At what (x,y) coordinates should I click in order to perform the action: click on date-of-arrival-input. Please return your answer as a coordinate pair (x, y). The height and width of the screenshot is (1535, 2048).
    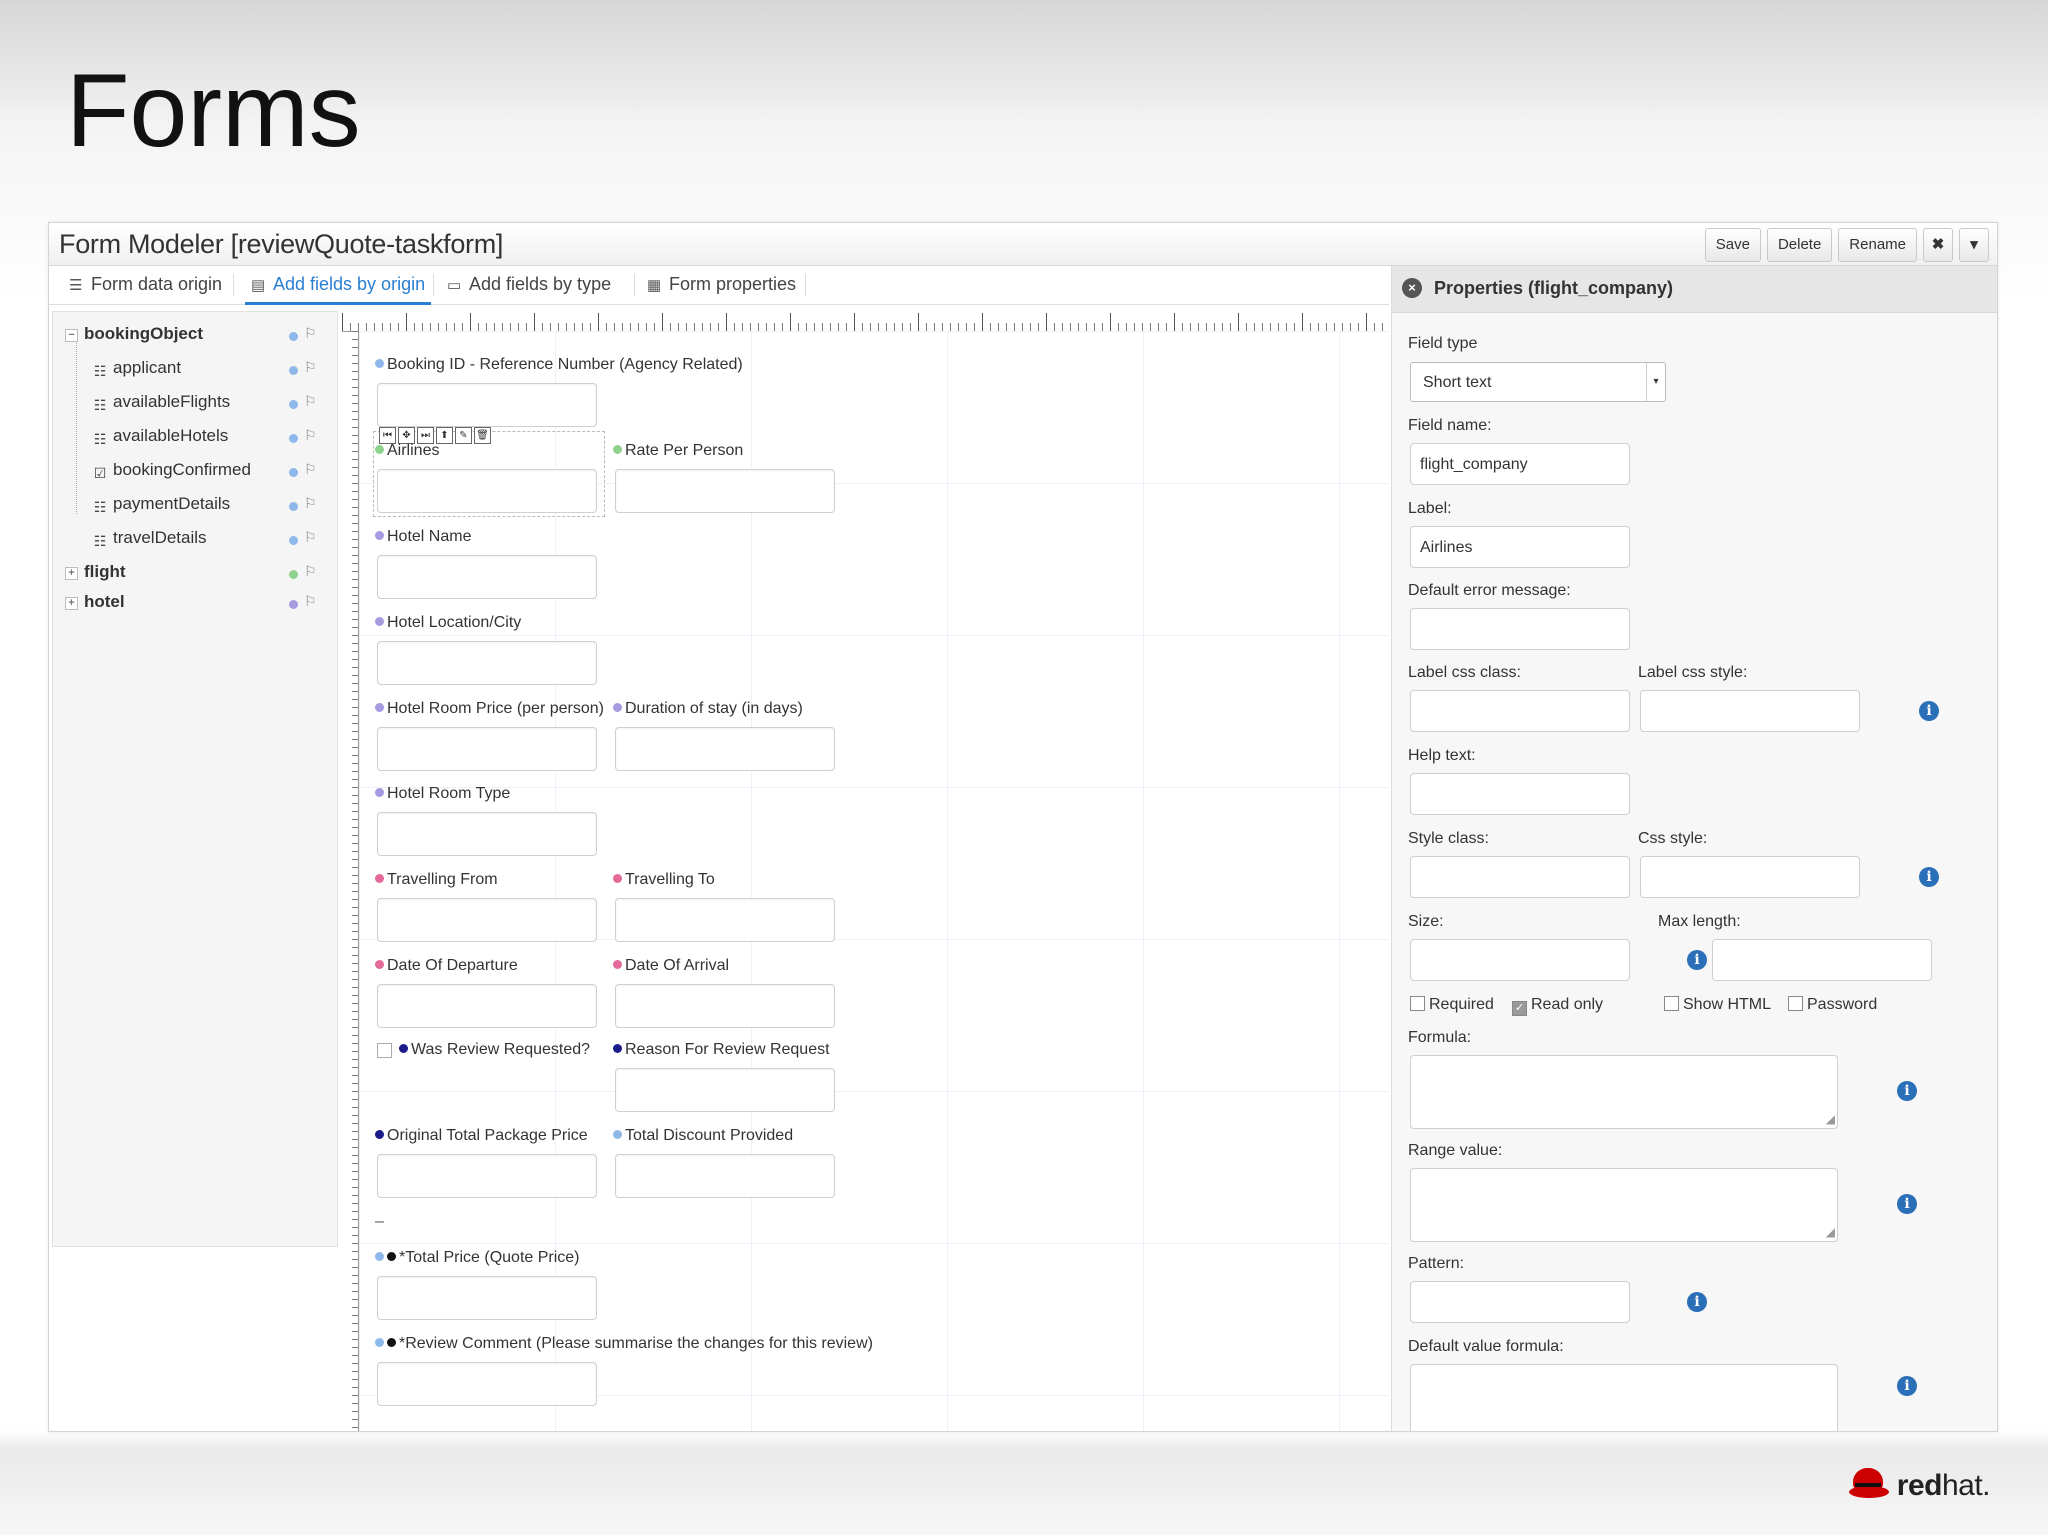
    Looking at the image, I should click on (725, 1006).